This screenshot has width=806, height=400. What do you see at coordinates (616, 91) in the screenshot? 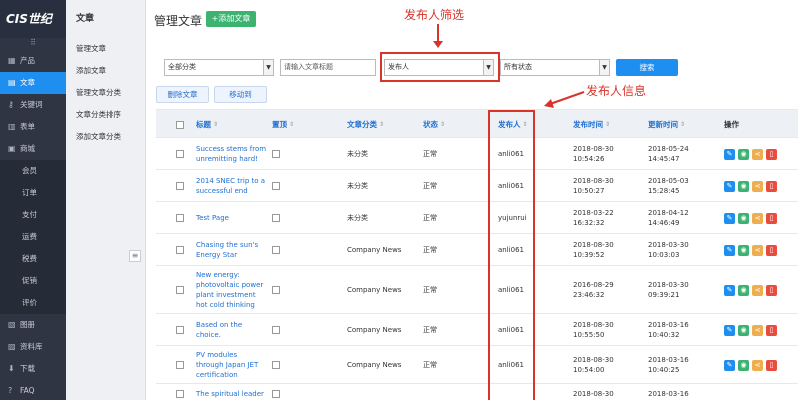
I see `column-annotation-label: 发布人信息` at bounding box center [616, 91].